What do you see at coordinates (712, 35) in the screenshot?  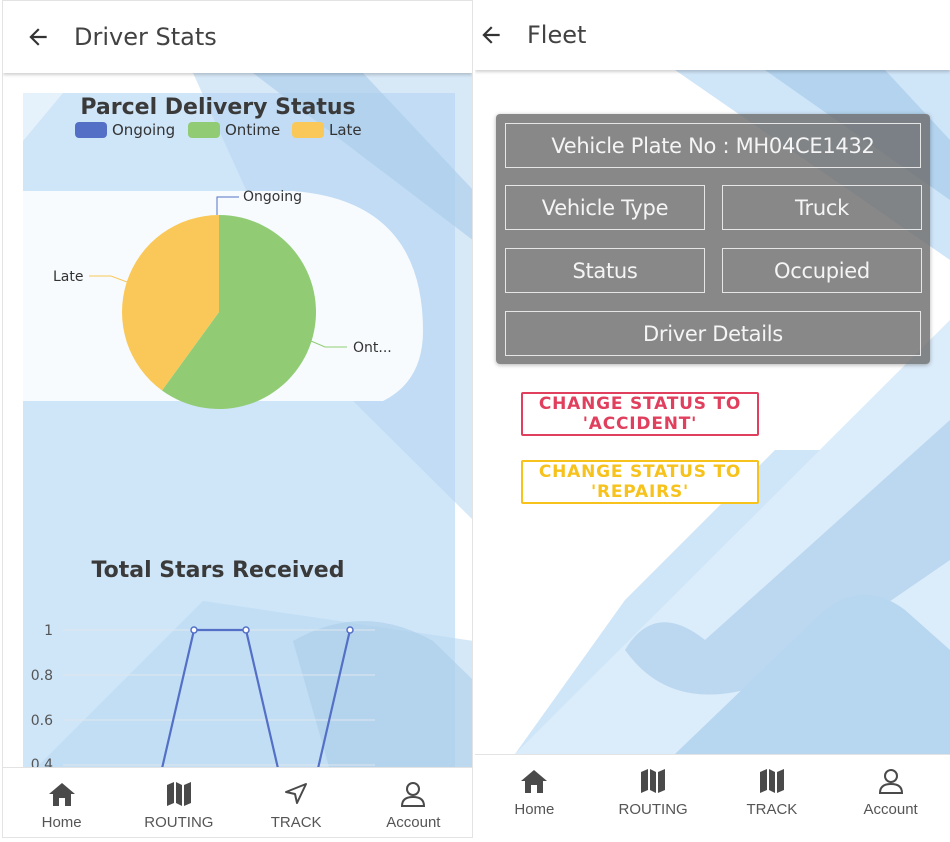 I see `app-bar: Fleet` at bounding box center [712, 35].